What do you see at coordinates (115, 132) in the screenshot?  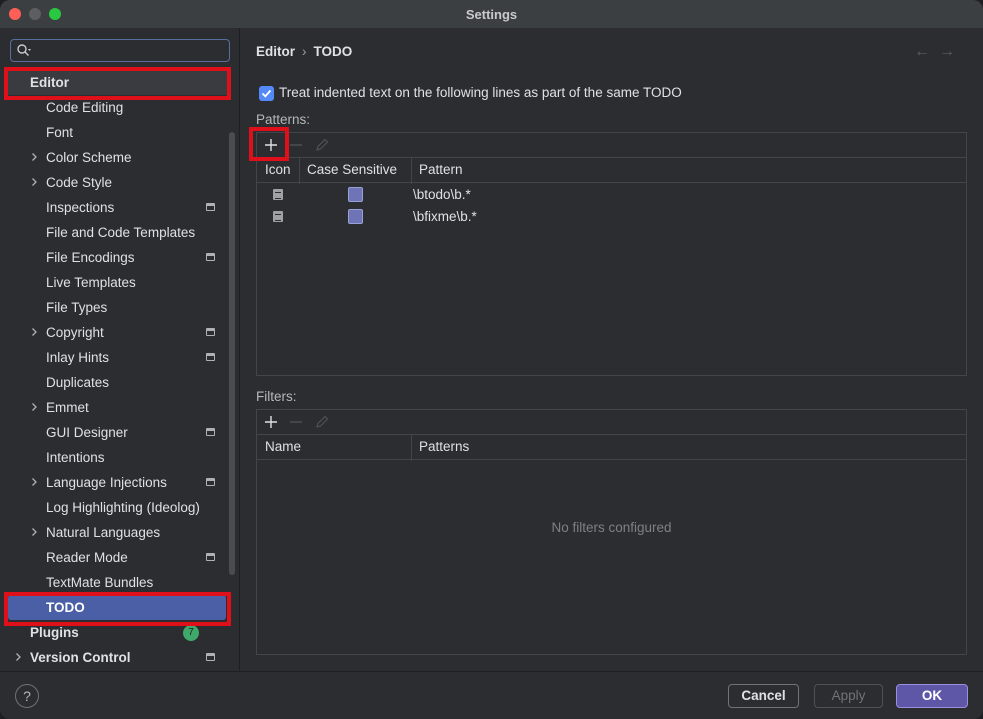 I see `sidebar-item-font: Font` at bounding box center [115, 132].